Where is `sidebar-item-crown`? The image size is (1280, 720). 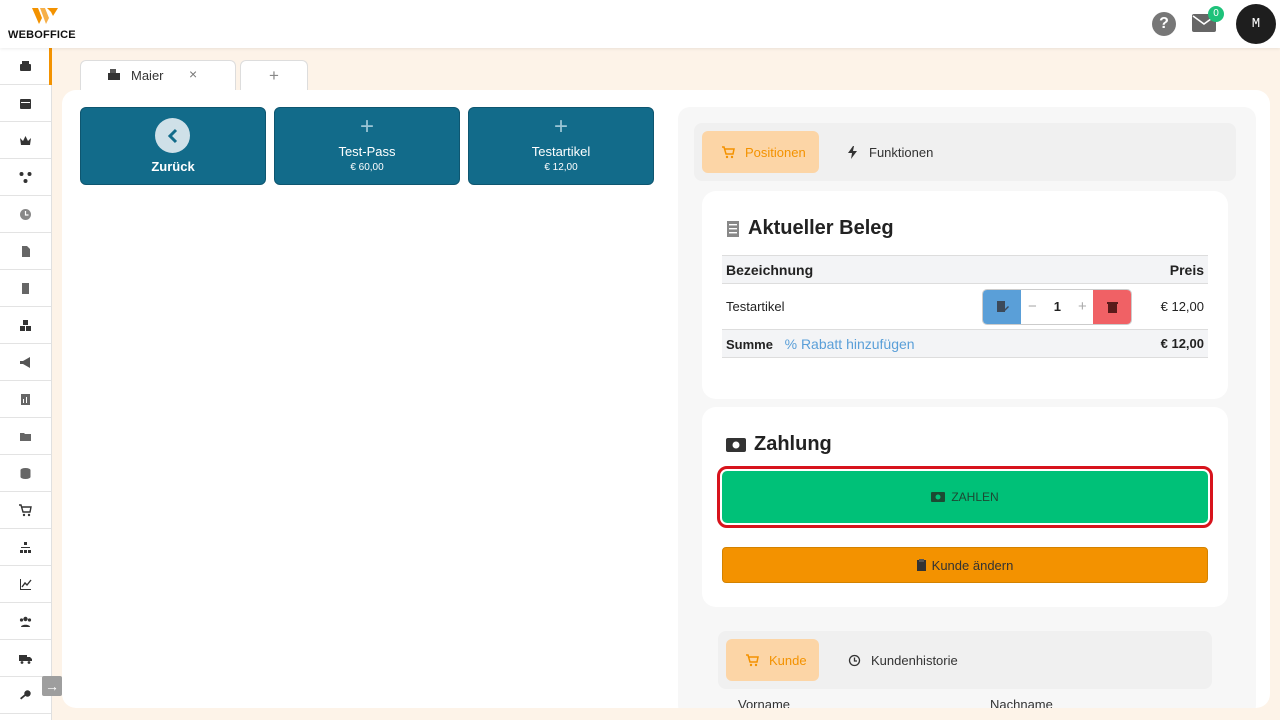 sidebar-item-crown is located at coordinates (25, 140).